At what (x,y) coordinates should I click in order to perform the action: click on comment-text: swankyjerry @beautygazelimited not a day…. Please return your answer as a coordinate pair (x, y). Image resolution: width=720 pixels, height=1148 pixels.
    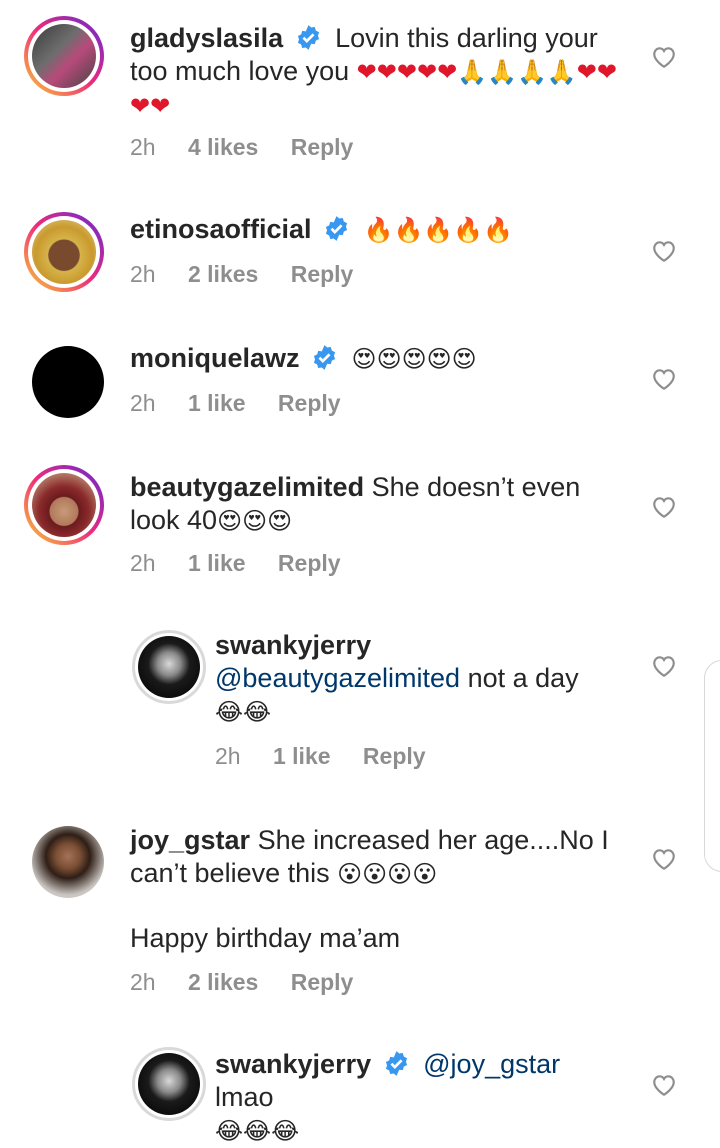
    Looking at the image, I should click on (415, 679).